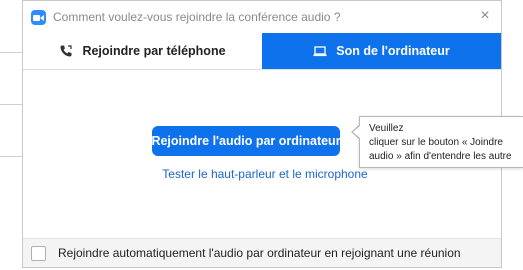  I want to click on phone-icon, so click(66, 51).